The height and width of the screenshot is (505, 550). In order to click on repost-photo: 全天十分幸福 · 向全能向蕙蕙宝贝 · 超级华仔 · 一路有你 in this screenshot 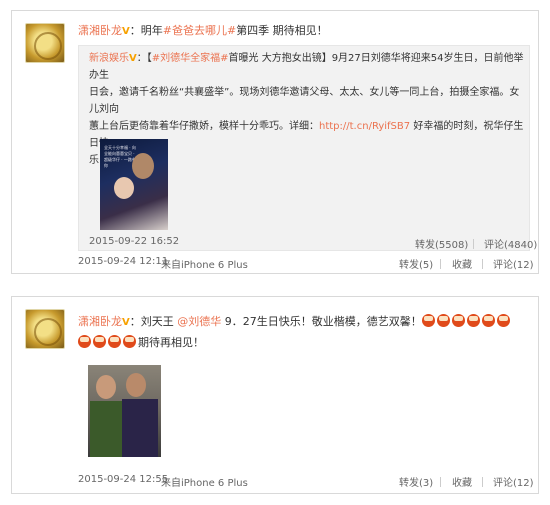, I will do `click(134, 184)`.